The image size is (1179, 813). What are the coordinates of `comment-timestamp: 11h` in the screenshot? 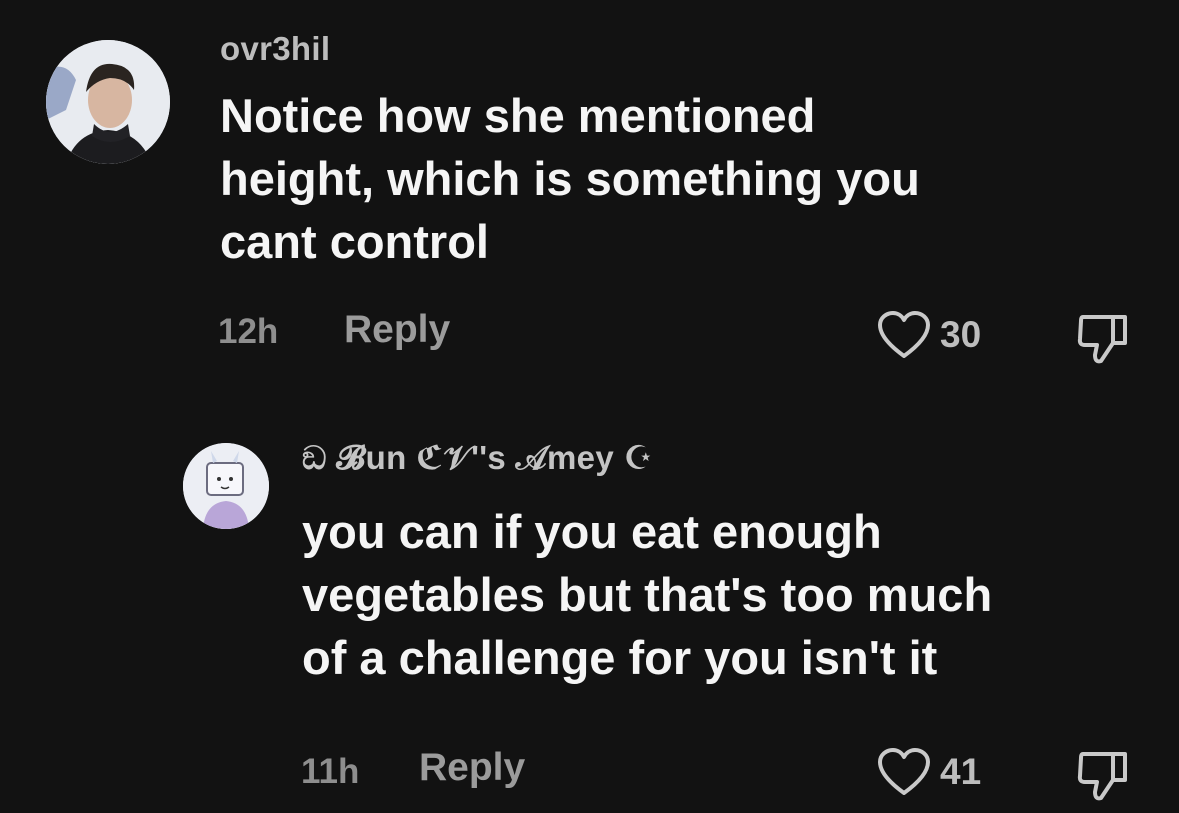 It's located at (330, 771).